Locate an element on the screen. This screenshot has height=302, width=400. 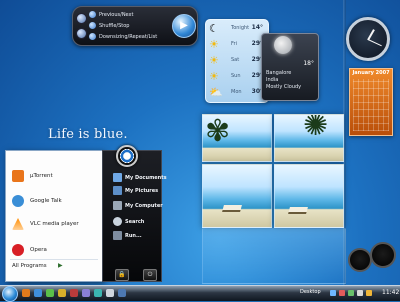
weather-country: India is located at coordinates (272, 80).